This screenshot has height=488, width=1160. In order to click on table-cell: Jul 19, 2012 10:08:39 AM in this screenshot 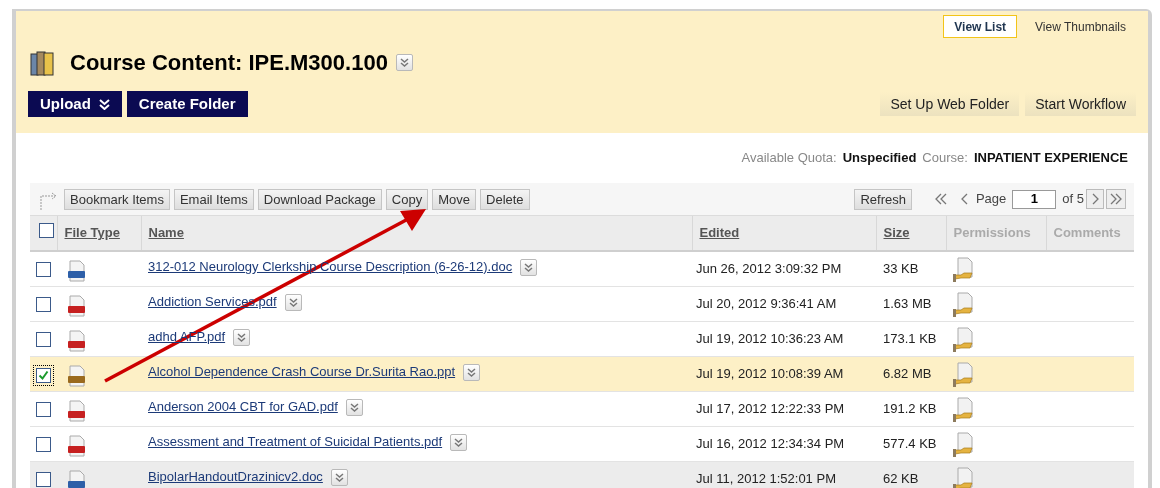, I will do `click(784, 373)`.